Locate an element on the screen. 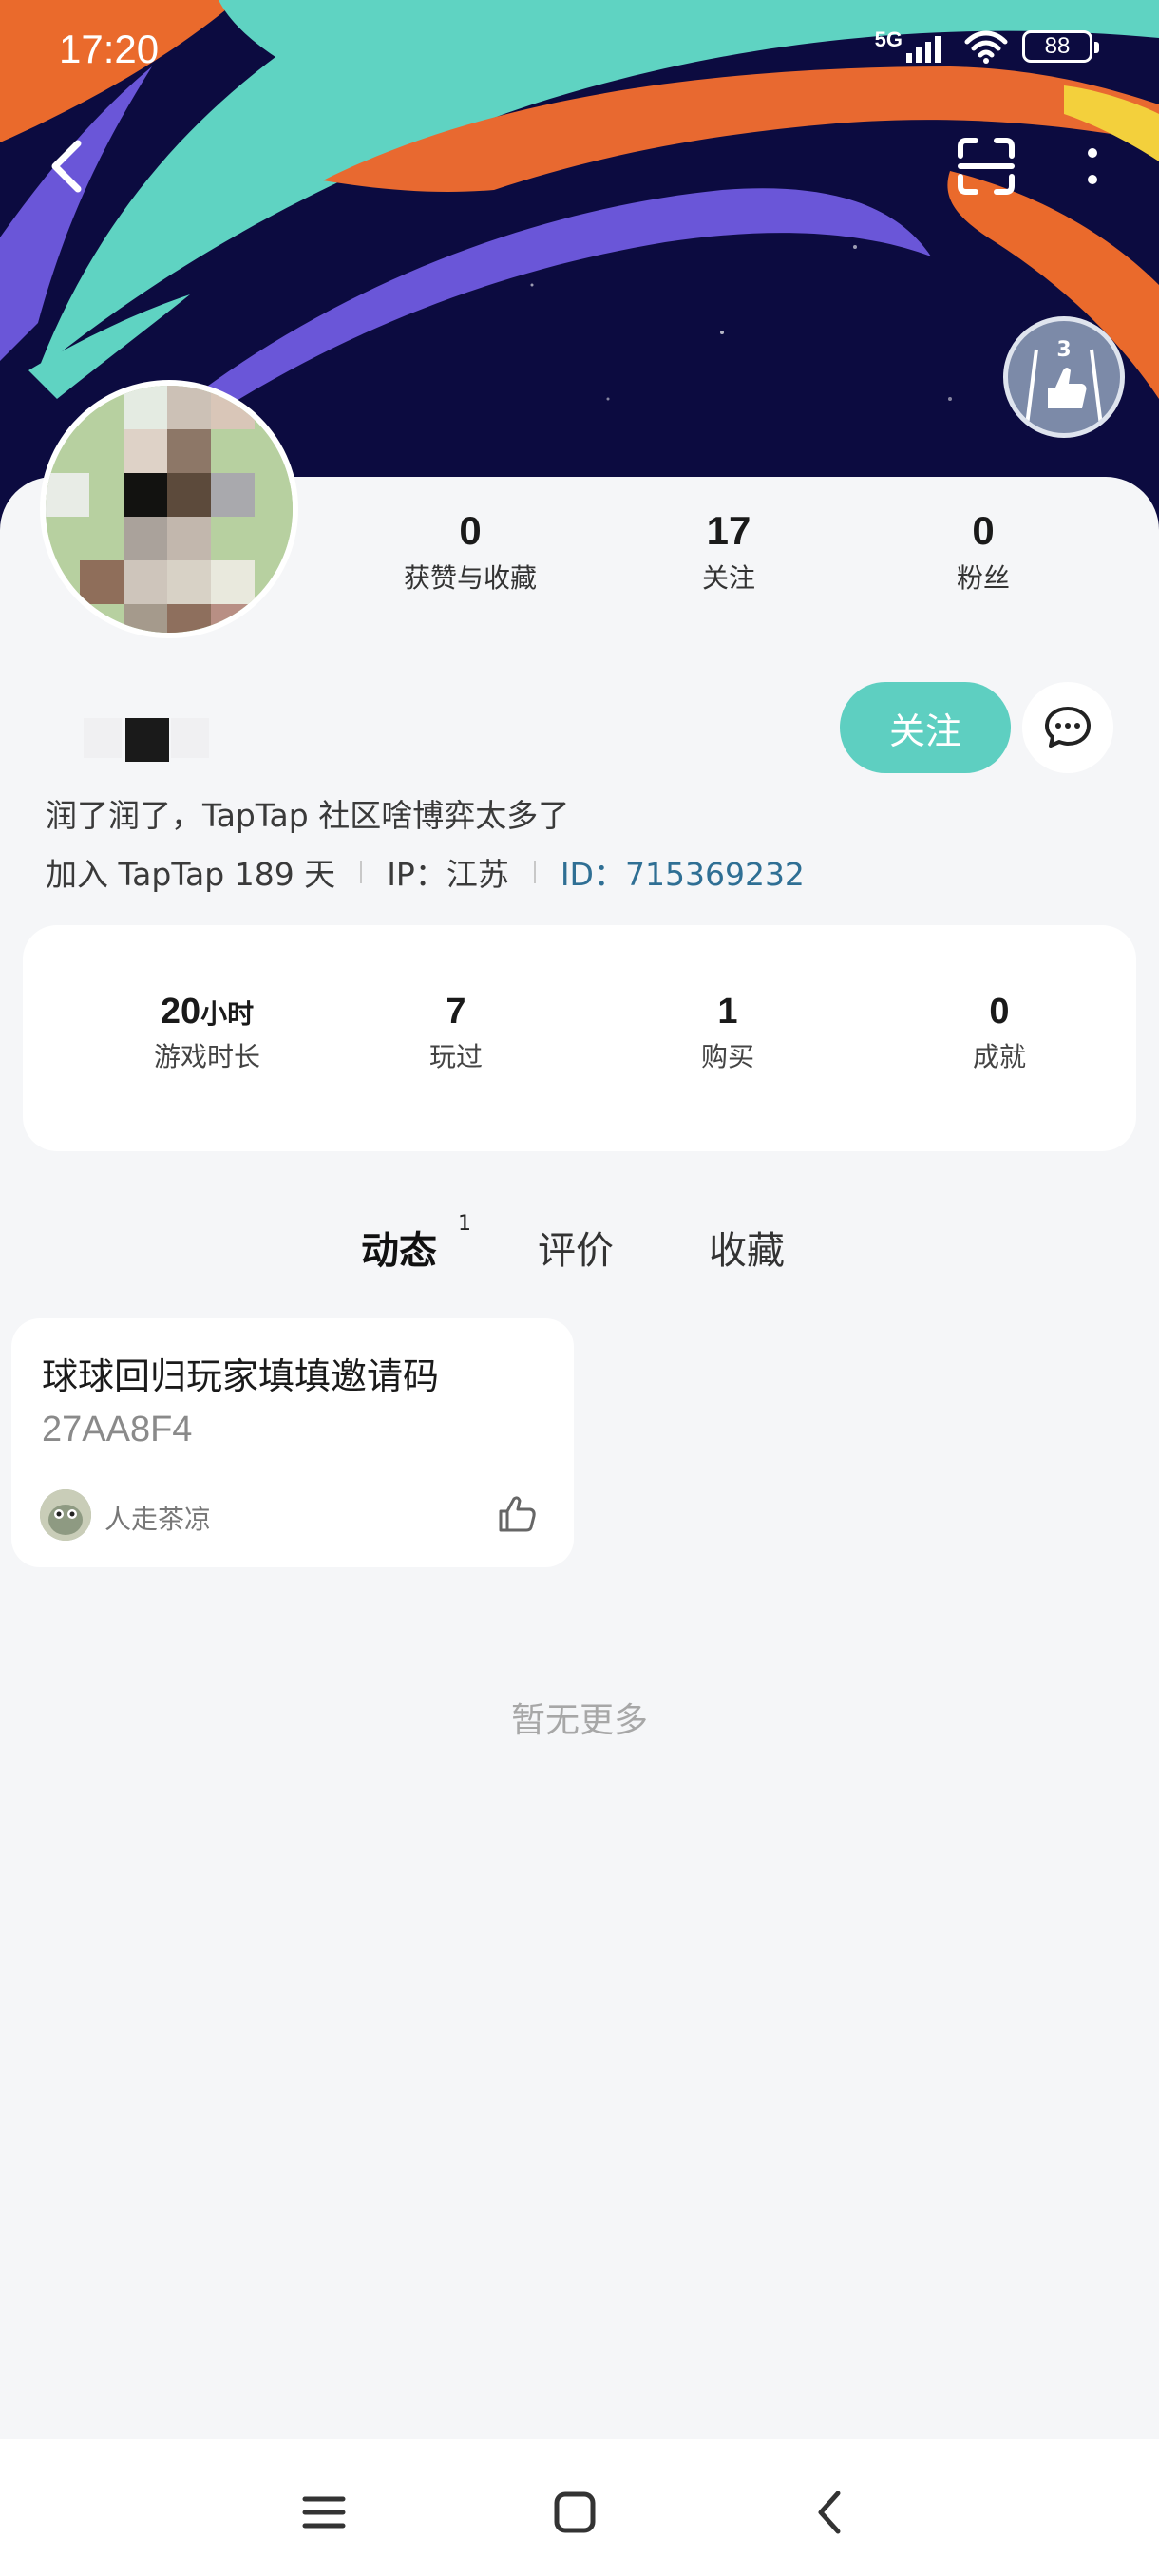 The width and height of the screenshot is (1159, 2576). username-blurred is located at coordinates (150, 738).